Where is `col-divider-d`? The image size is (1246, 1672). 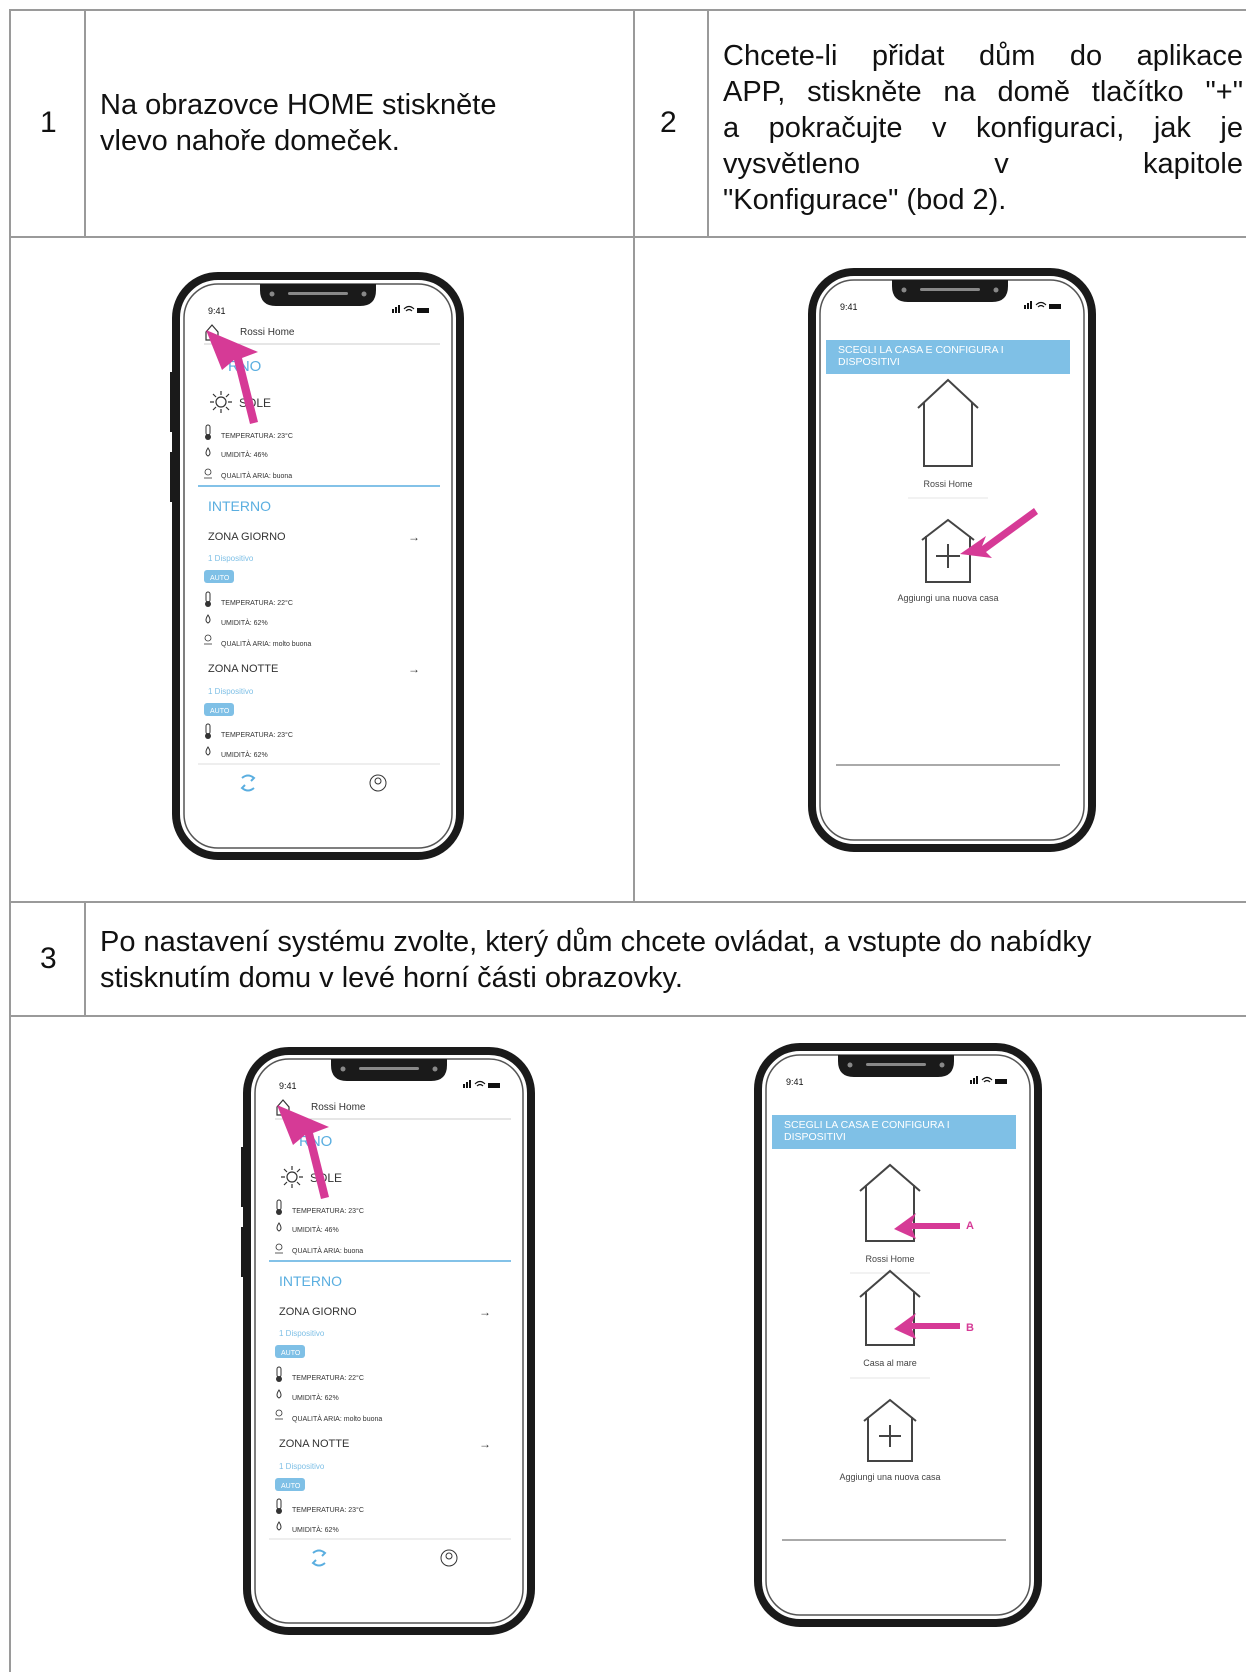 col-divider-d is located at coordinates (85, 958).